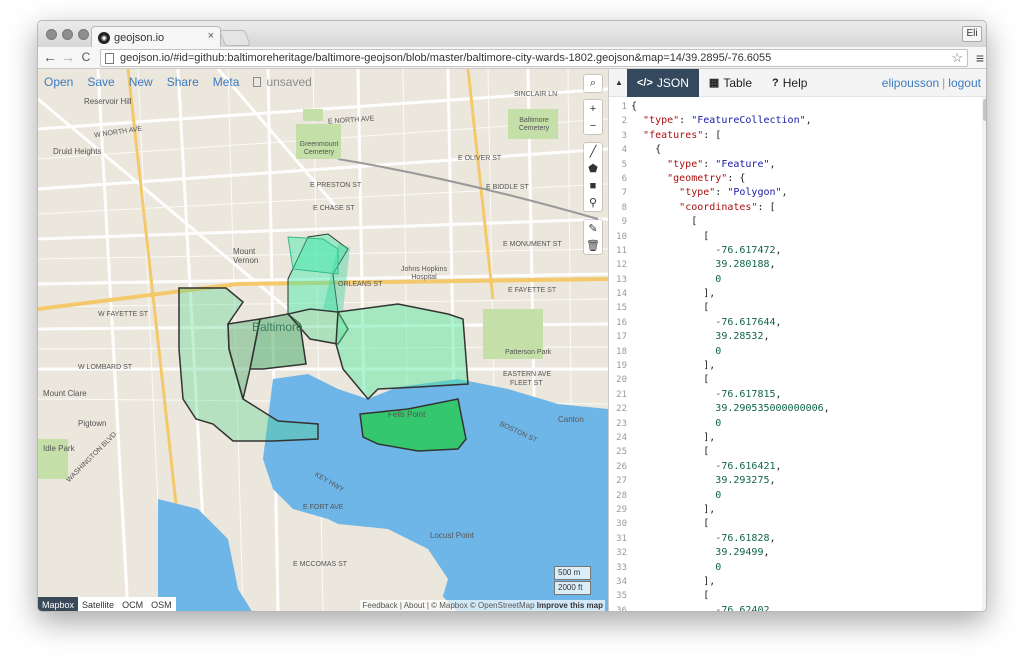 The height and width of the screenshot is (665, 1024). Describe the element at coordinates (910, 83) in the screenshot. I see `username-link: elipousson` at that location.